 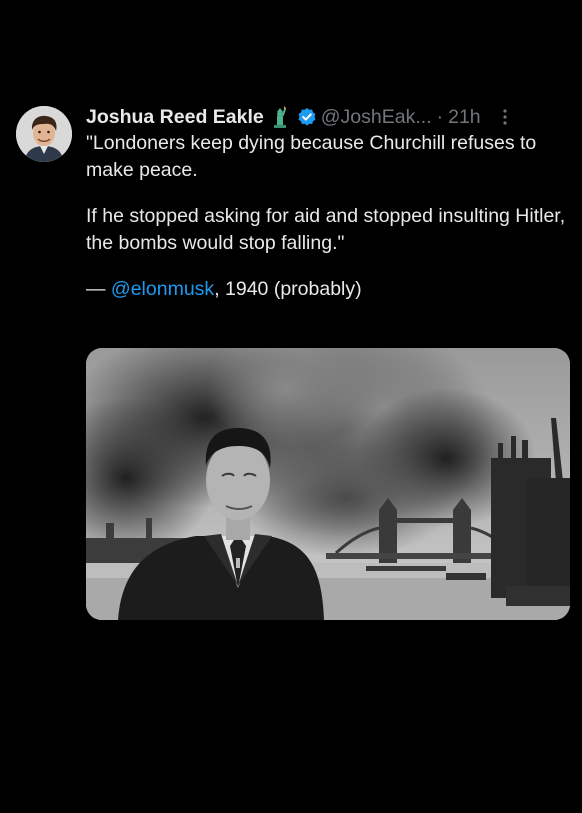 What do you see at coordinates (288, 289) in the screenshot?
I see `attribution-suffix: , 1940 (probably)` at bounding box center [288, 289].